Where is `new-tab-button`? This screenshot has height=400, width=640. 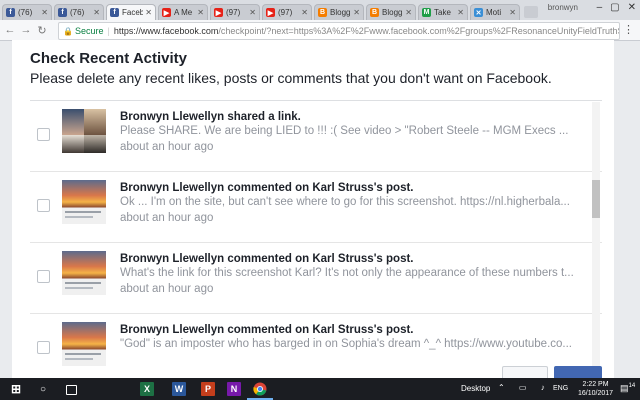
new-tab-button is located at coordinates (531, 12).